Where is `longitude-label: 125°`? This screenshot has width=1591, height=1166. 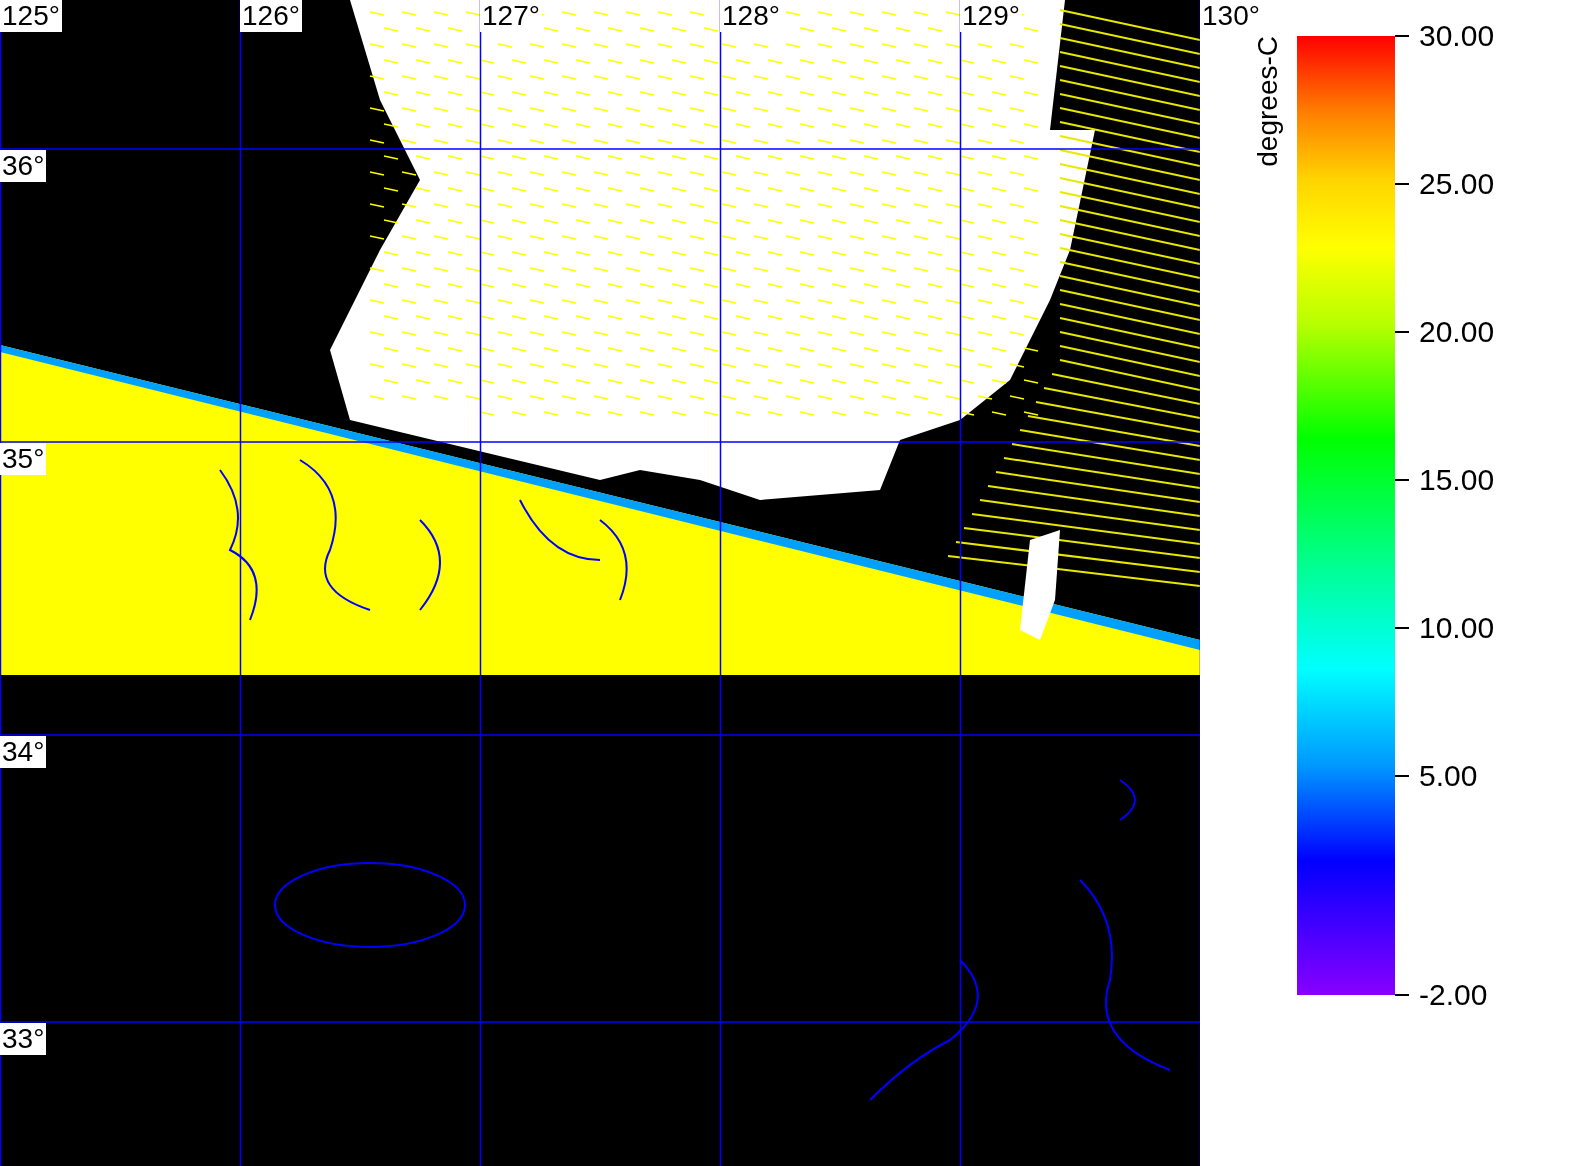 longitude-label: 125° is located at coordinates (31, 16).